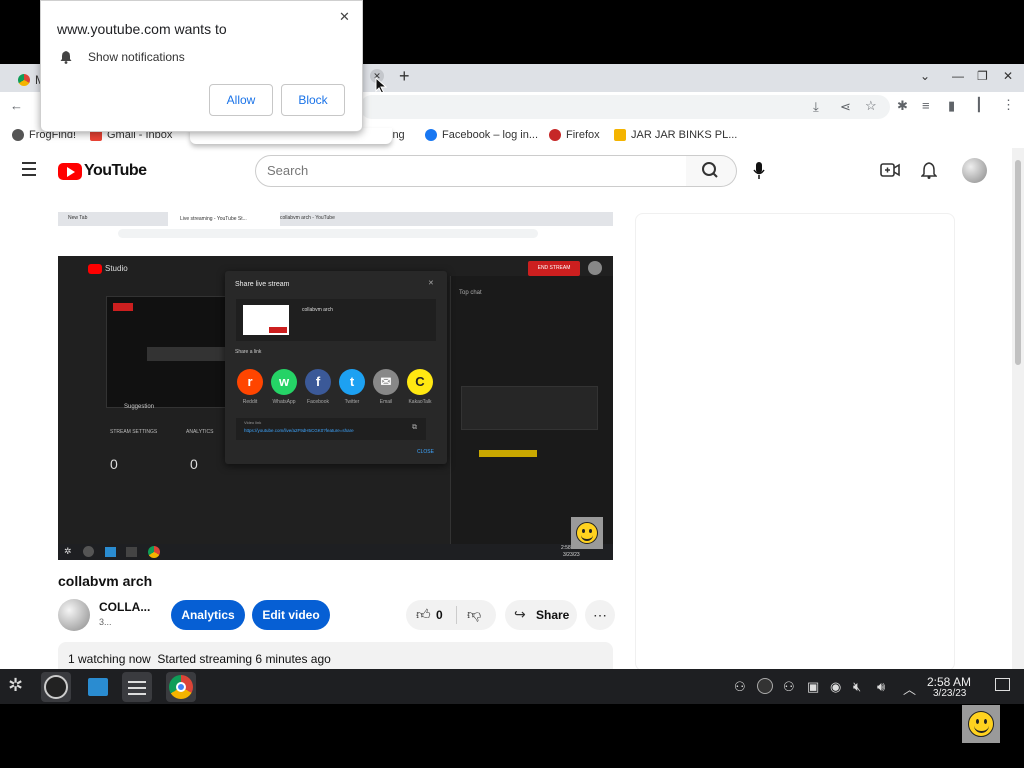  What do you see at coordinates (881, 687) in the screenshot?
I see `volume-tray-icon: 🔊︎` at bounding box center [881, 687].